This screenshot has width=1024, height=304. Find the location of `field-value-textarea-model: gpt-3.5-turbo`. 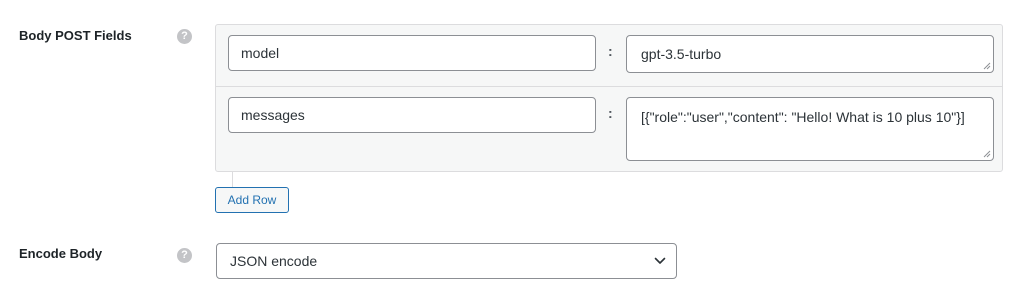

field-value-textarea-model: gpt-3.5-turbo is located at coordinates (810, 54).